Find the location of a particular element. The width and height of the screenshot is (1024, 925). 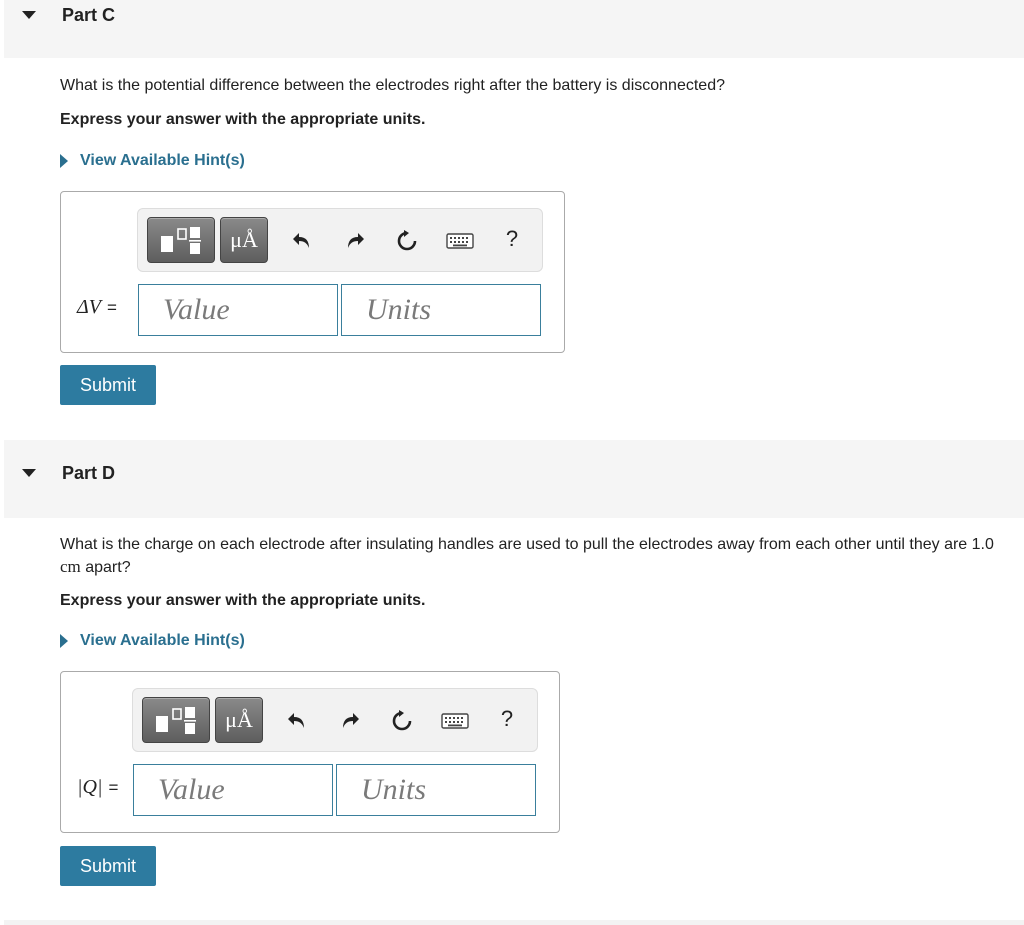

variable-symbol: ΔV is located at coordinates (89, 307).